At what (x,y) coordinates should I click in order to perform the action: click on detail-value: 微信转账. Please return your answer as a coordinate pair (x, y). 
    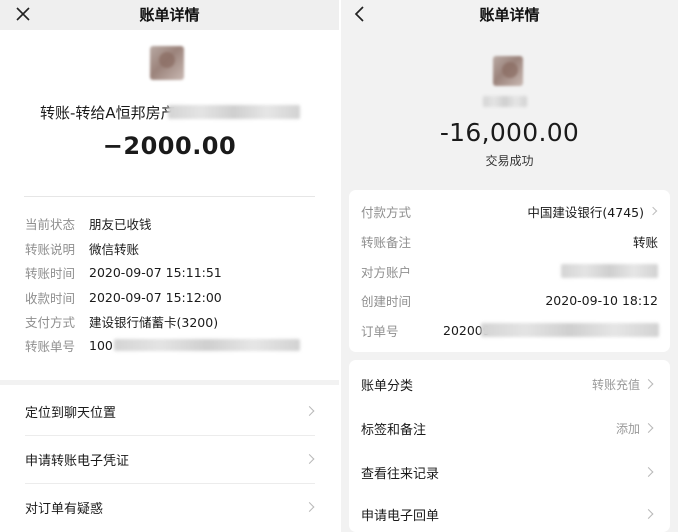
    Looking at the image, I should click on (114, 249).